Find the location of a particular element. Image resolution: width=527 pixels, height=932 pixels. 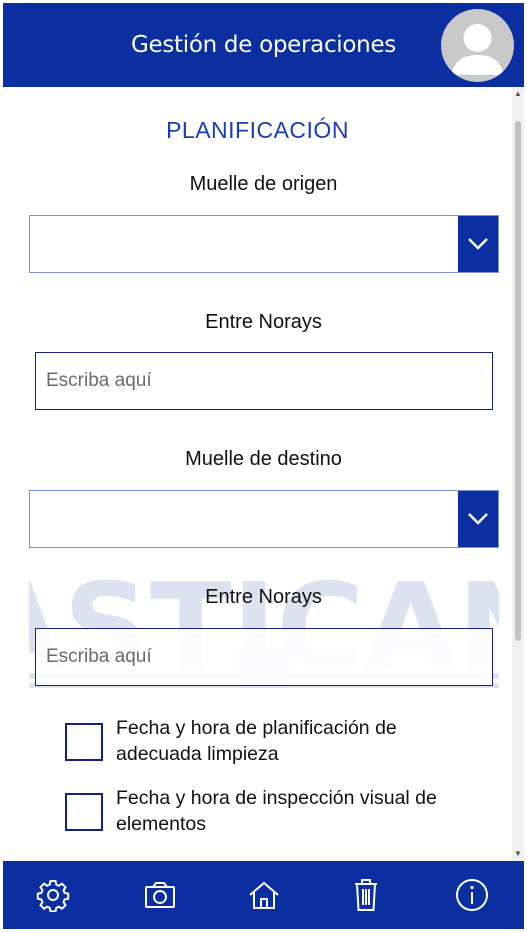

camera-button is located at coordinates (160, 895).